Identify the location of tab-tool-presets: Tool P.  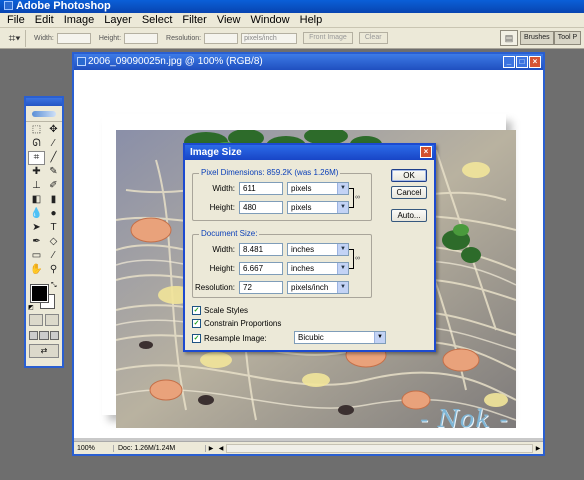
(567, 38).